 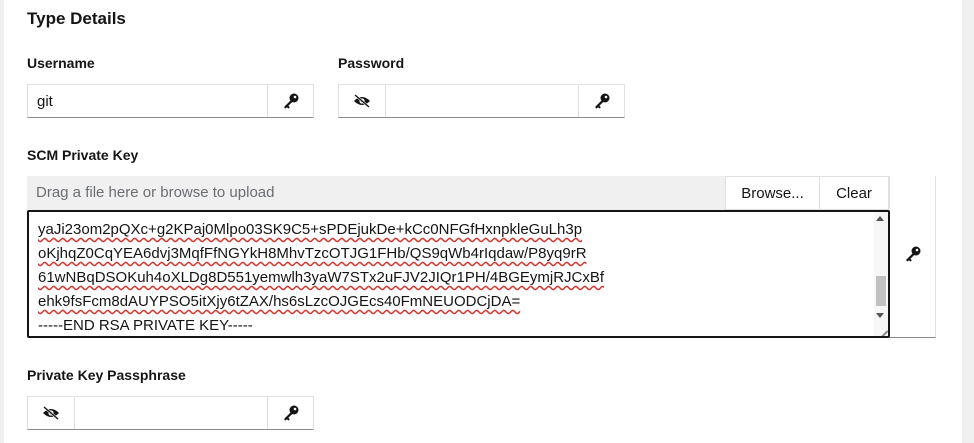 I want to click on scroll-up-icon, so click(x=880, y=218).